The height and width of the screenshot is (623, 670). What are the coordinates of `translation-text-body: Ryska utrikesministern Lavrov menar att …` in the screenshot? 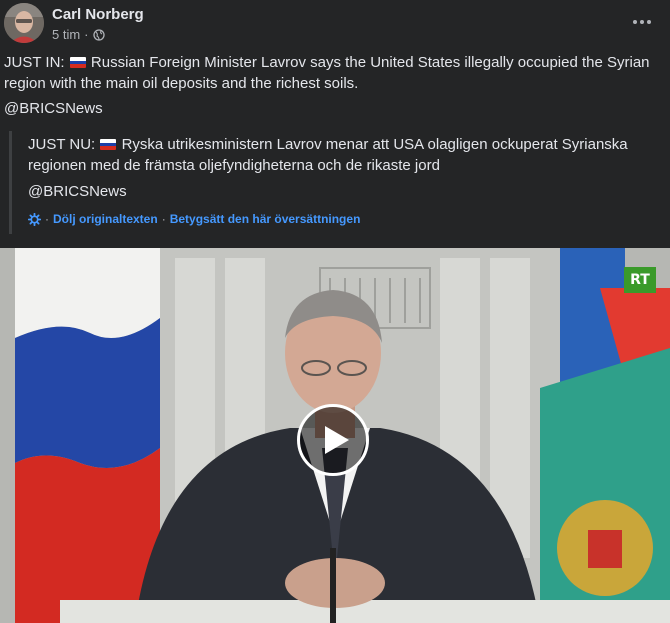 It's located at (328, 155).